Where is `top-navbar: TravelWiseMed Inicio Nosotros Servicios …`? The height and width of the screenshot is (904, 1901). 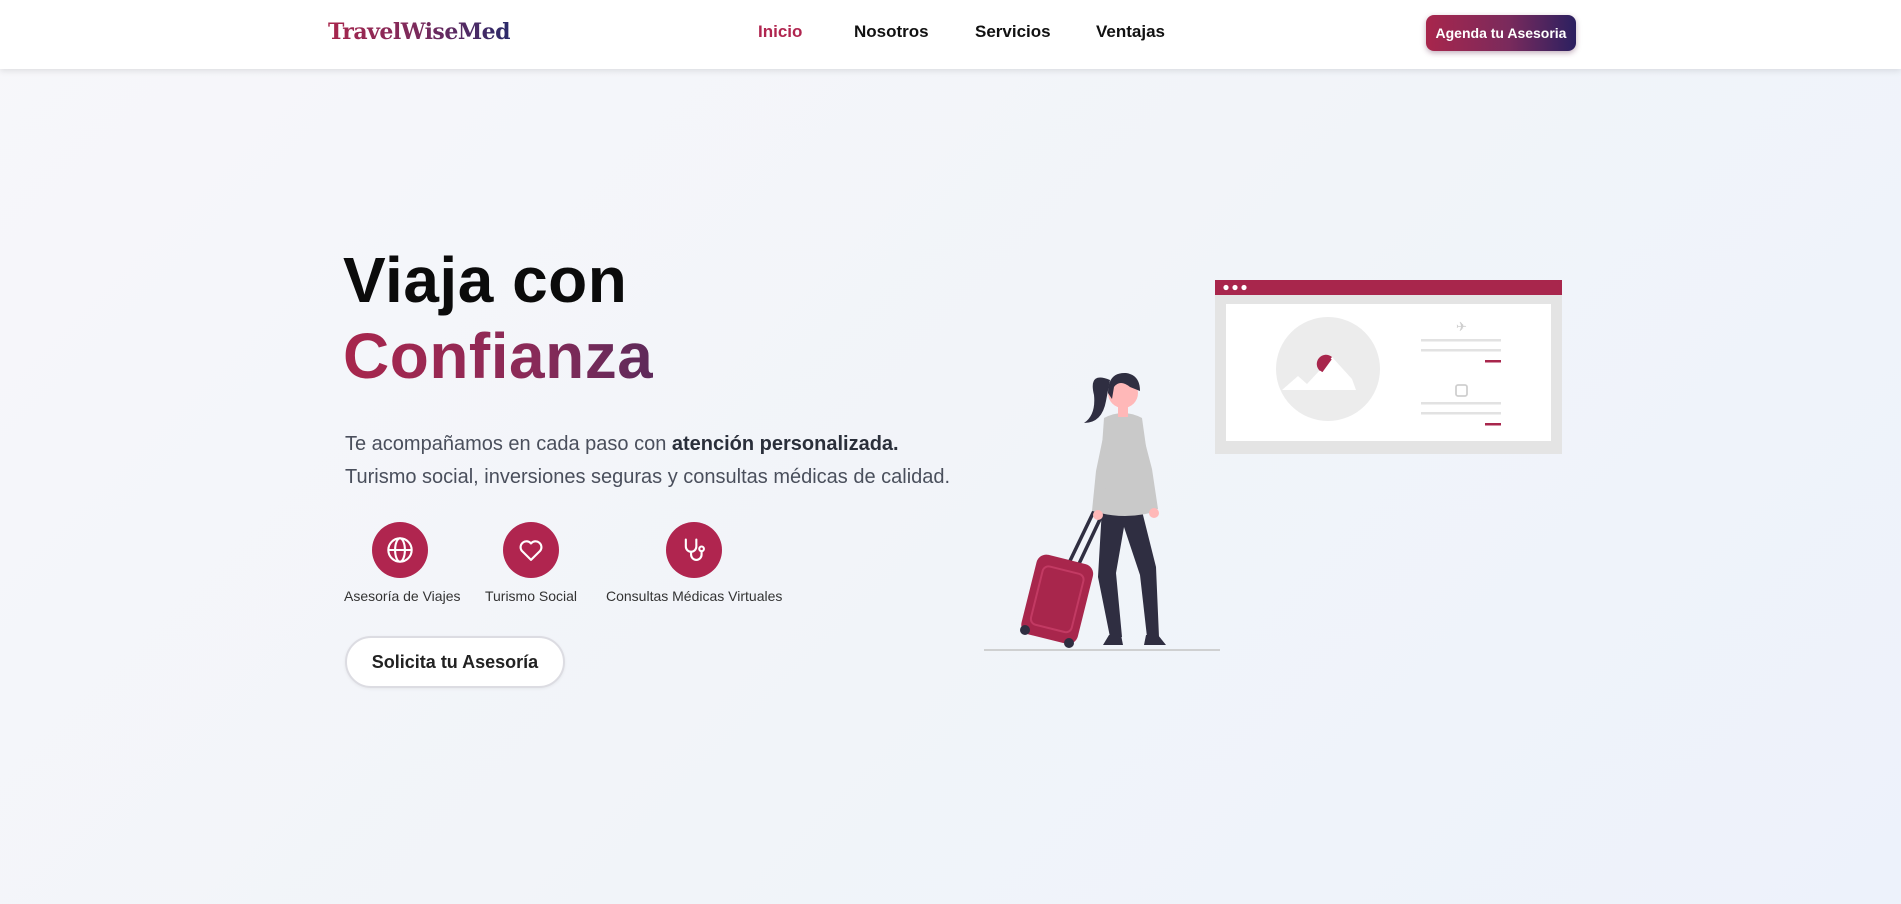
top-navbar: TravelWiseMed Inicio Nosotros Servicios … is located at coordinates (950, 34).